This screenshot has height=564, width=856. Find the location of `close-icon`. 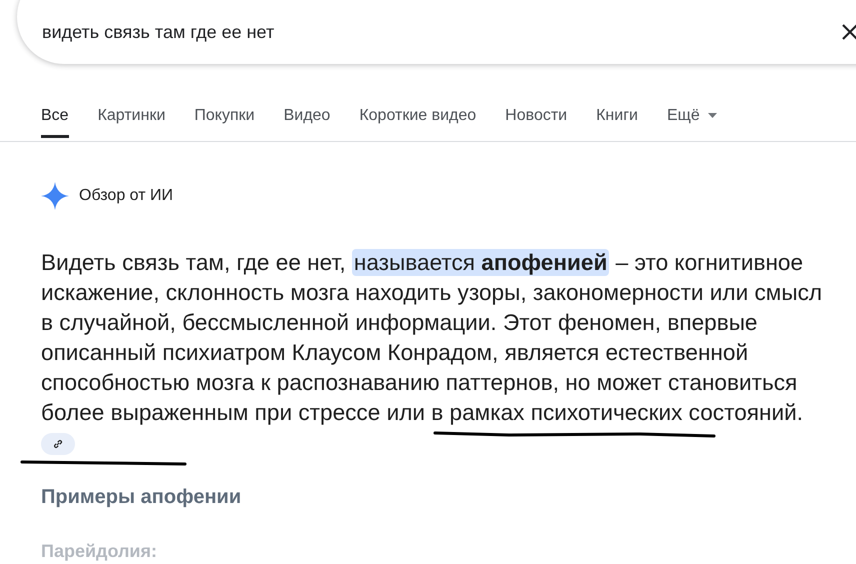

close-icon is located at coordinates (849, 32).